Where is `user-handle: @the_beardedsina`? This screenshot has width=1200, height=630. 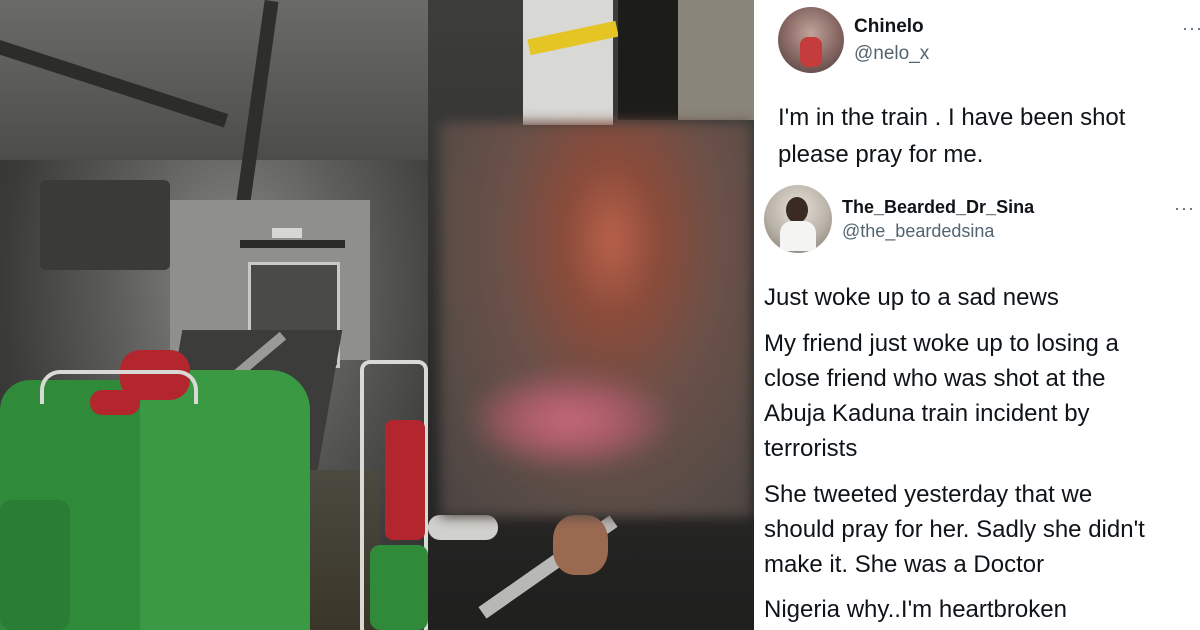
user-handle: @the_beardedsina is located at coordinates (918, 231).